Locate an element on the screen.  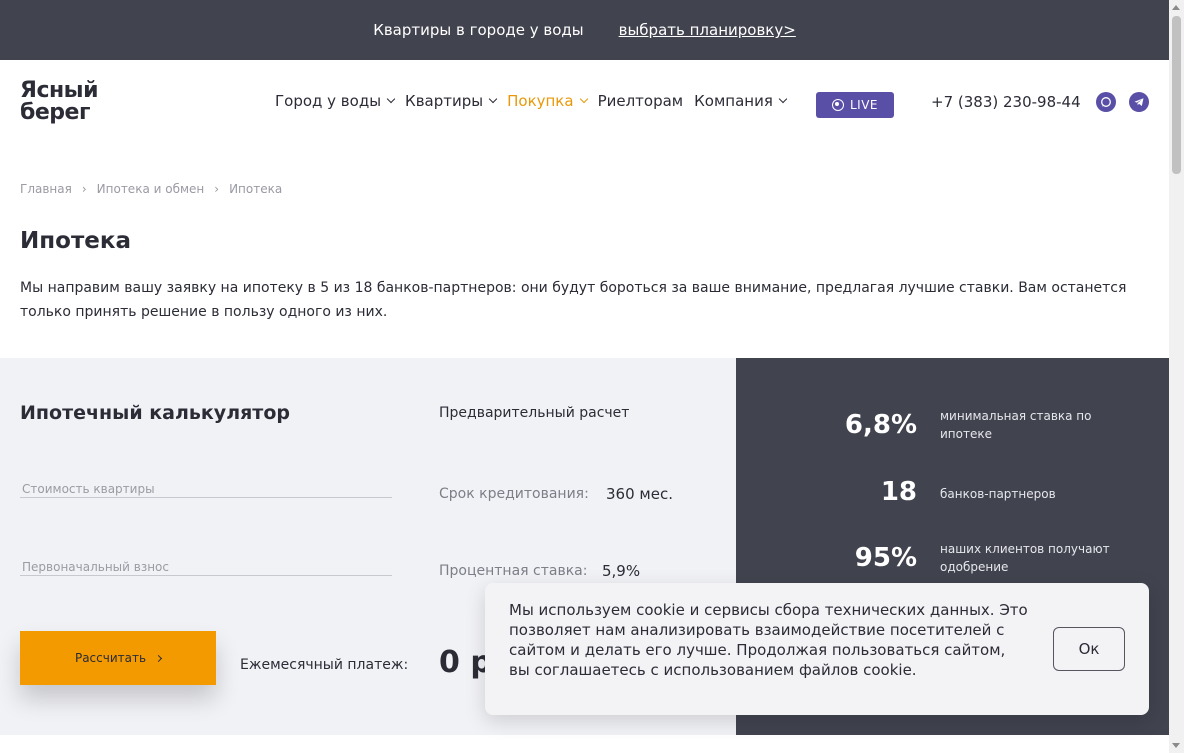
nav-item-purchase: Покупка is located at coordinates (547, 101).